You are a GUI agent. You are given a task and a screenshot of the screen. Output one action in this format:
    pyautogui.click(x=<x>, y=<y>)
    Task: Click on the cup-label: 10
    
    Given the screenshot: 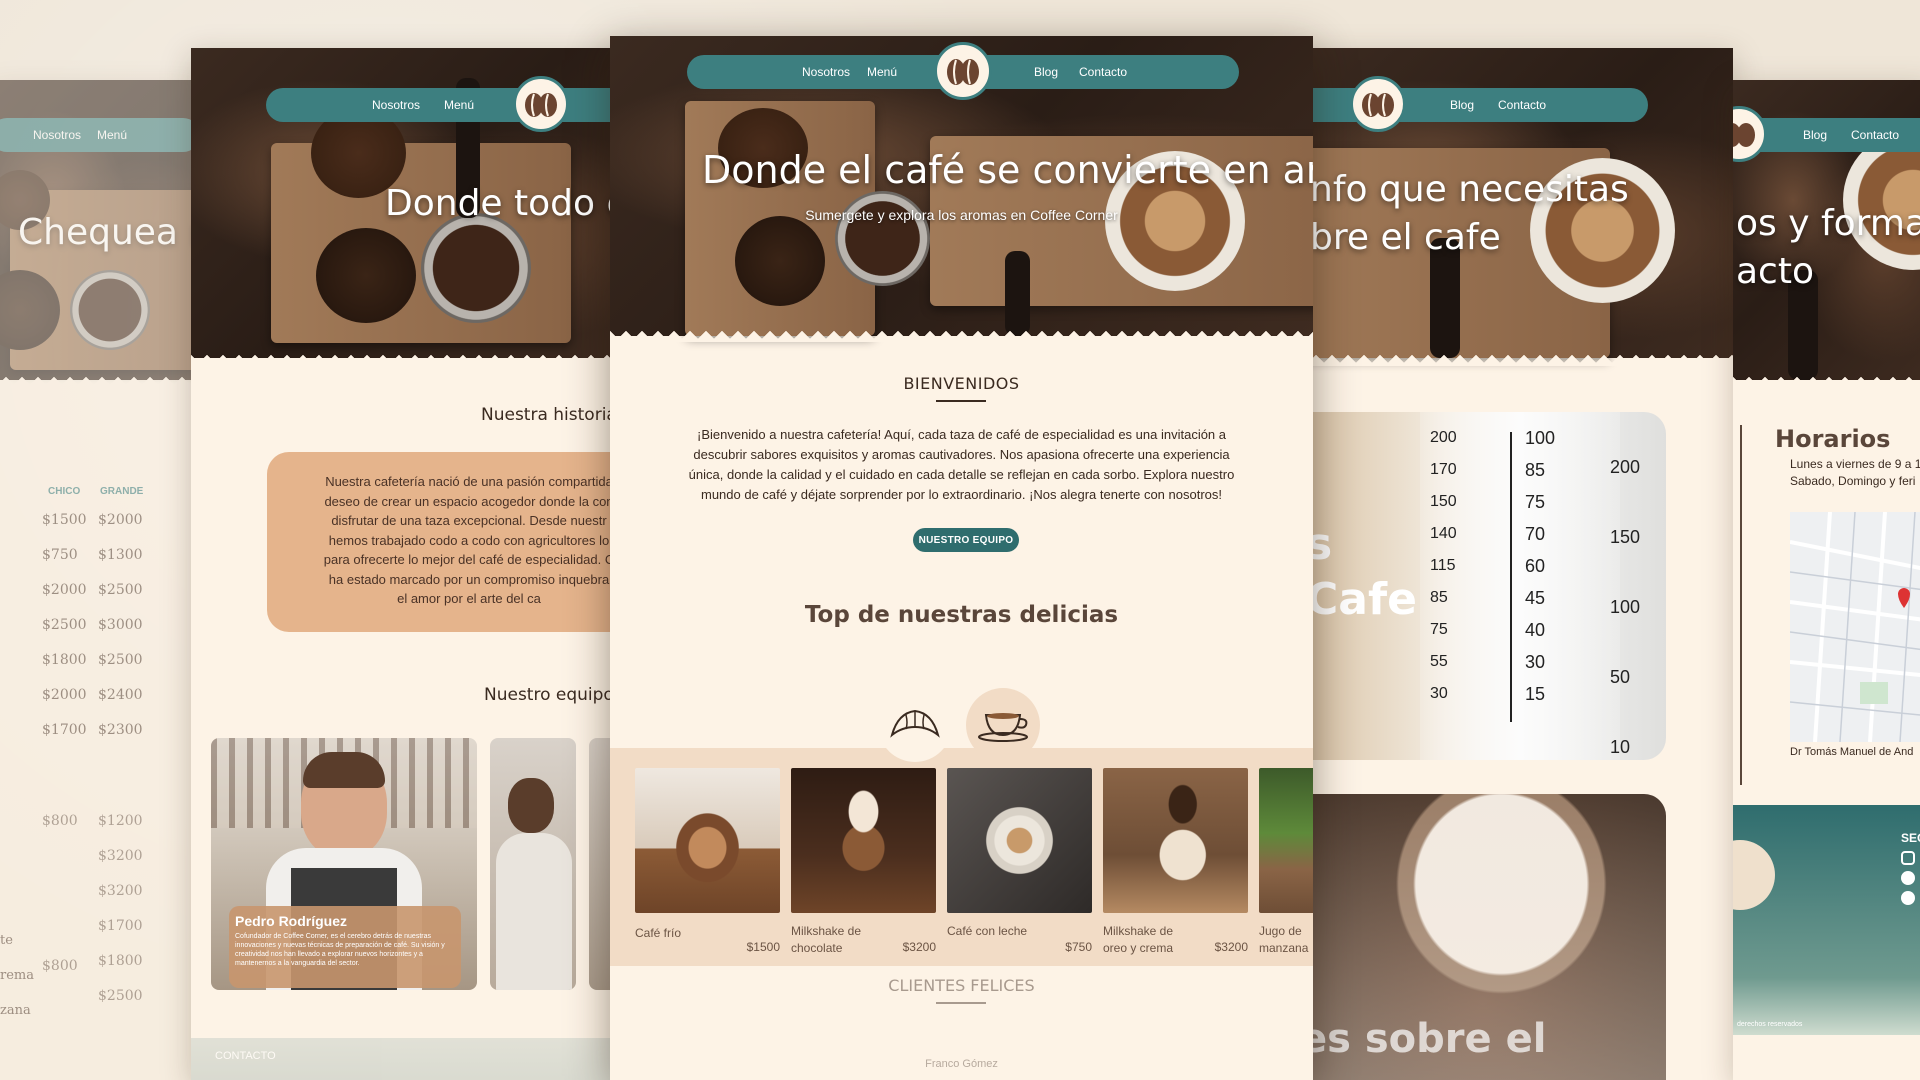 What is the action you would take?
    pyautogui.click(x=1620, y=747)
    